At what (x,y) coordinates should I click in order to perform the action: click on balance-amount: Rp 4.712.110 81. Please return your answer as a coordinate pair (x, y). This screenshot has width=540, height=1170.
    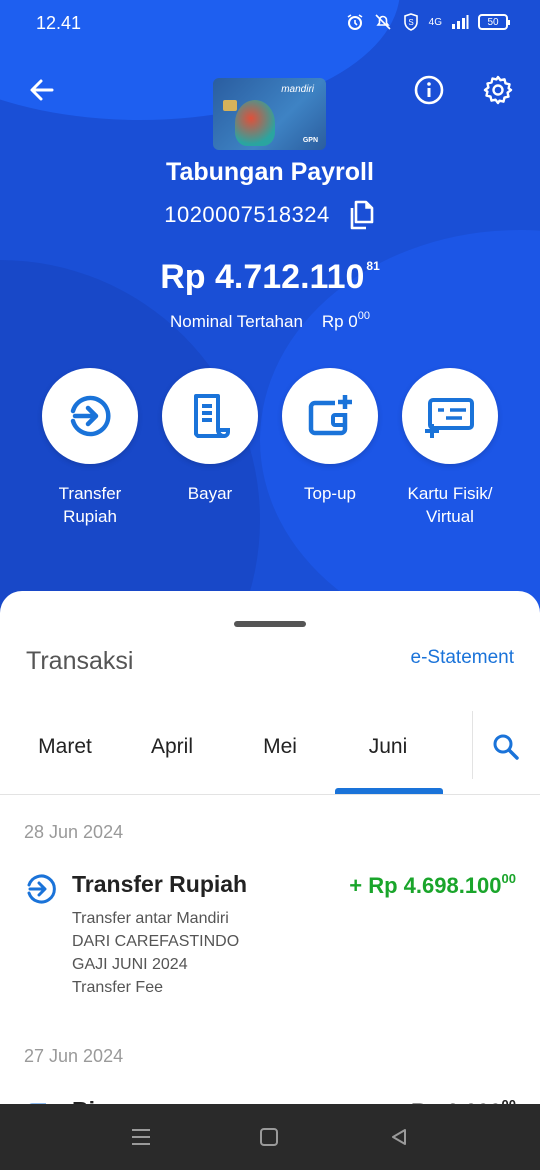
    Looking at the image, I should click on (270, 277).